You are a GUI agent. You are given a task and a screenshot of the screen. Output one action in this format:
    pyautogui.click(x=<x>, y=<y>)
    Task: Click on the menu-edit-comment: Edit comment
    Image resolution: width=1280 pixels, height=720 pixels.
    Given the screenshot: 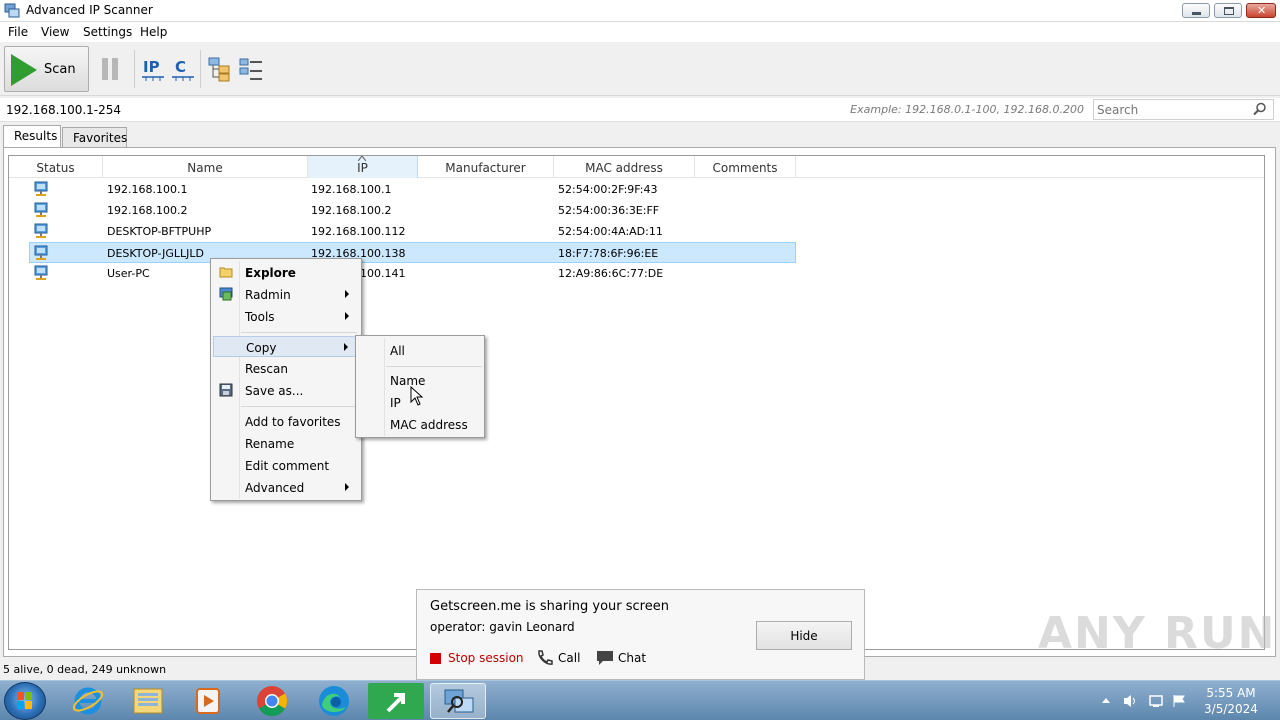 What is the action you would take?
    pyautogui.click(x=286, y=465)
    